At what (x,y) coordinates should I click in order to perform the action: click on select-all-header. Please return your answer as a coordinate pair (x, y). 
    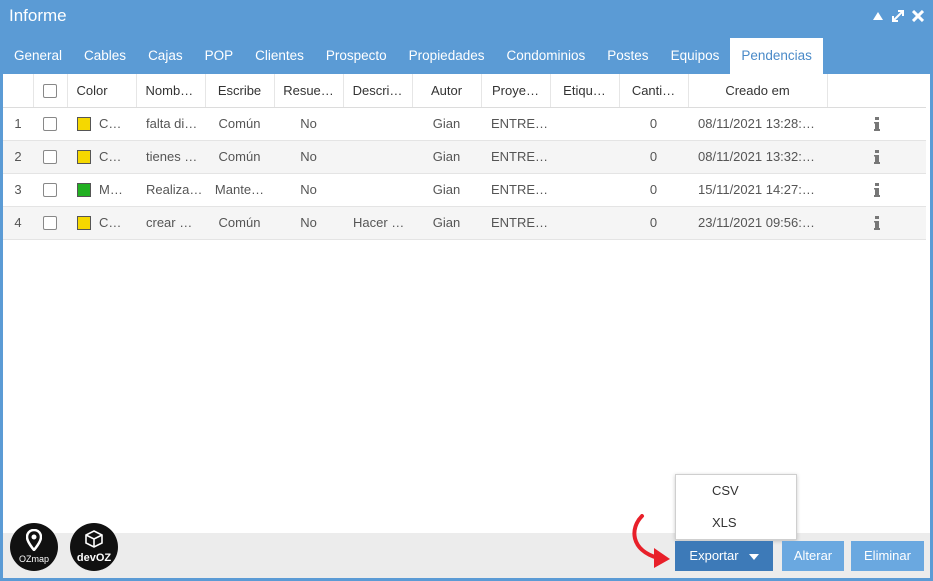
    Looking at the image, I should click on (50, 91).